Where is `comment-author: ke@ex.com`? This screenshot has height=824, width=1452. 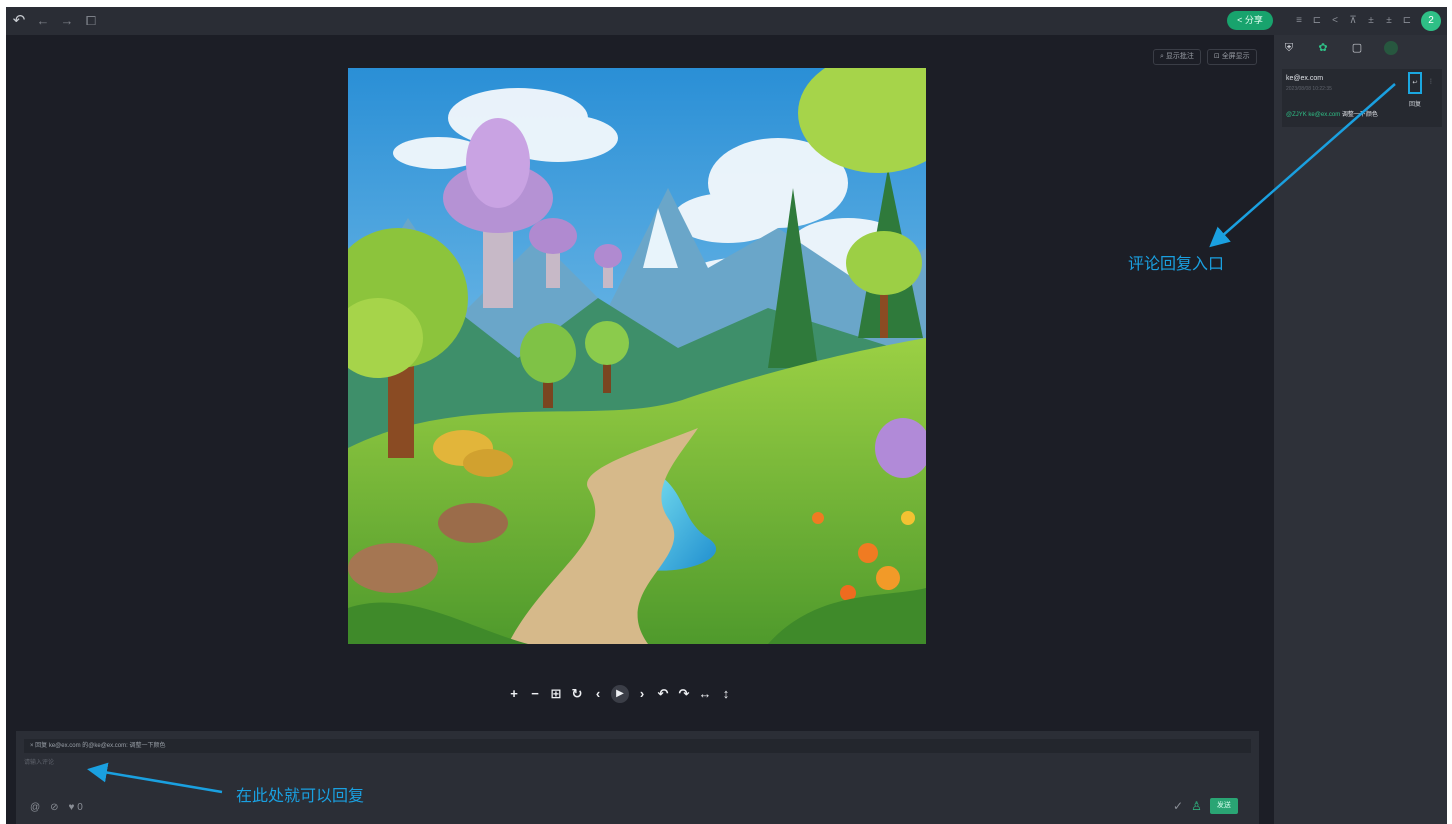
comment-author: ke@ex.com is located at coordinates (1305, 78).